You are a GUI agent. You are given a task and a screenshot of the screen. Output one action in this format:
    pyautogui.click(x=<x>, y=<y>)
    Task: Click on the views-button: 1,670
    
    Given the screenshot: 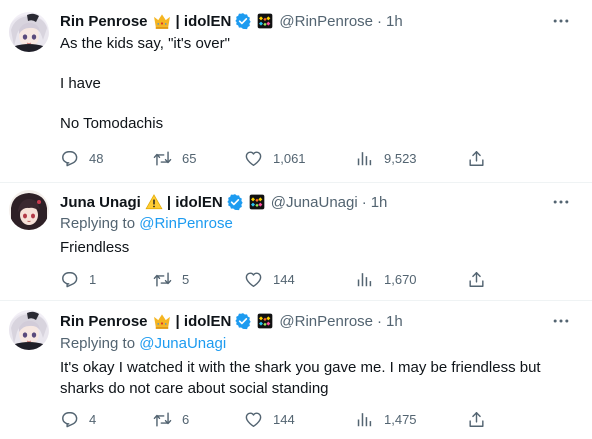 What is the action you would take?
    pyautogui.click(x=386, y=279)
    